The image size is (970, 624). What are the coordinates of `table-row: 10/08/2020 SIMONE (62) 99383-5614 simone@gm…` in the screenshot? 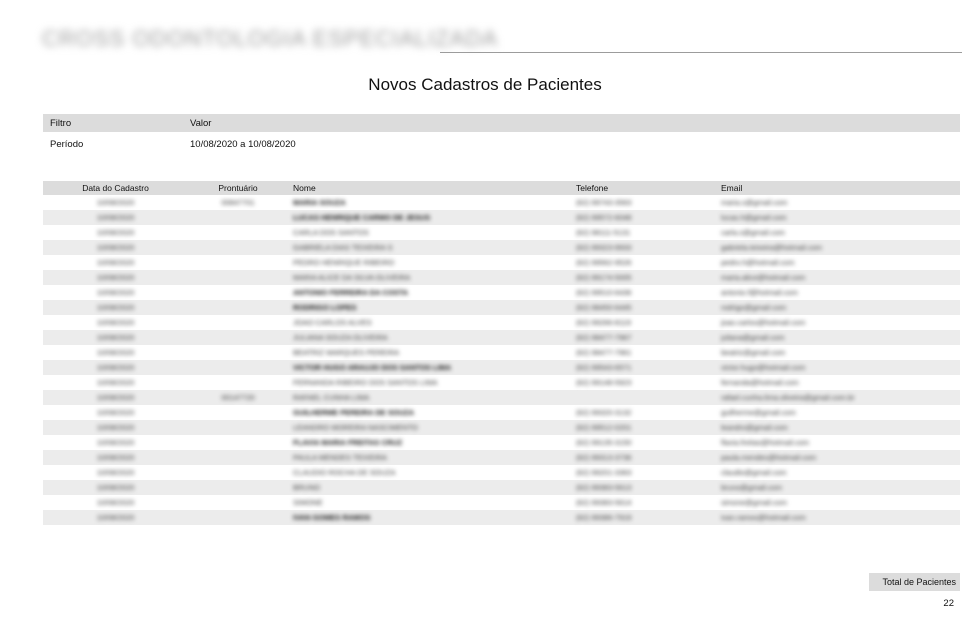 It's located at (501, 502).